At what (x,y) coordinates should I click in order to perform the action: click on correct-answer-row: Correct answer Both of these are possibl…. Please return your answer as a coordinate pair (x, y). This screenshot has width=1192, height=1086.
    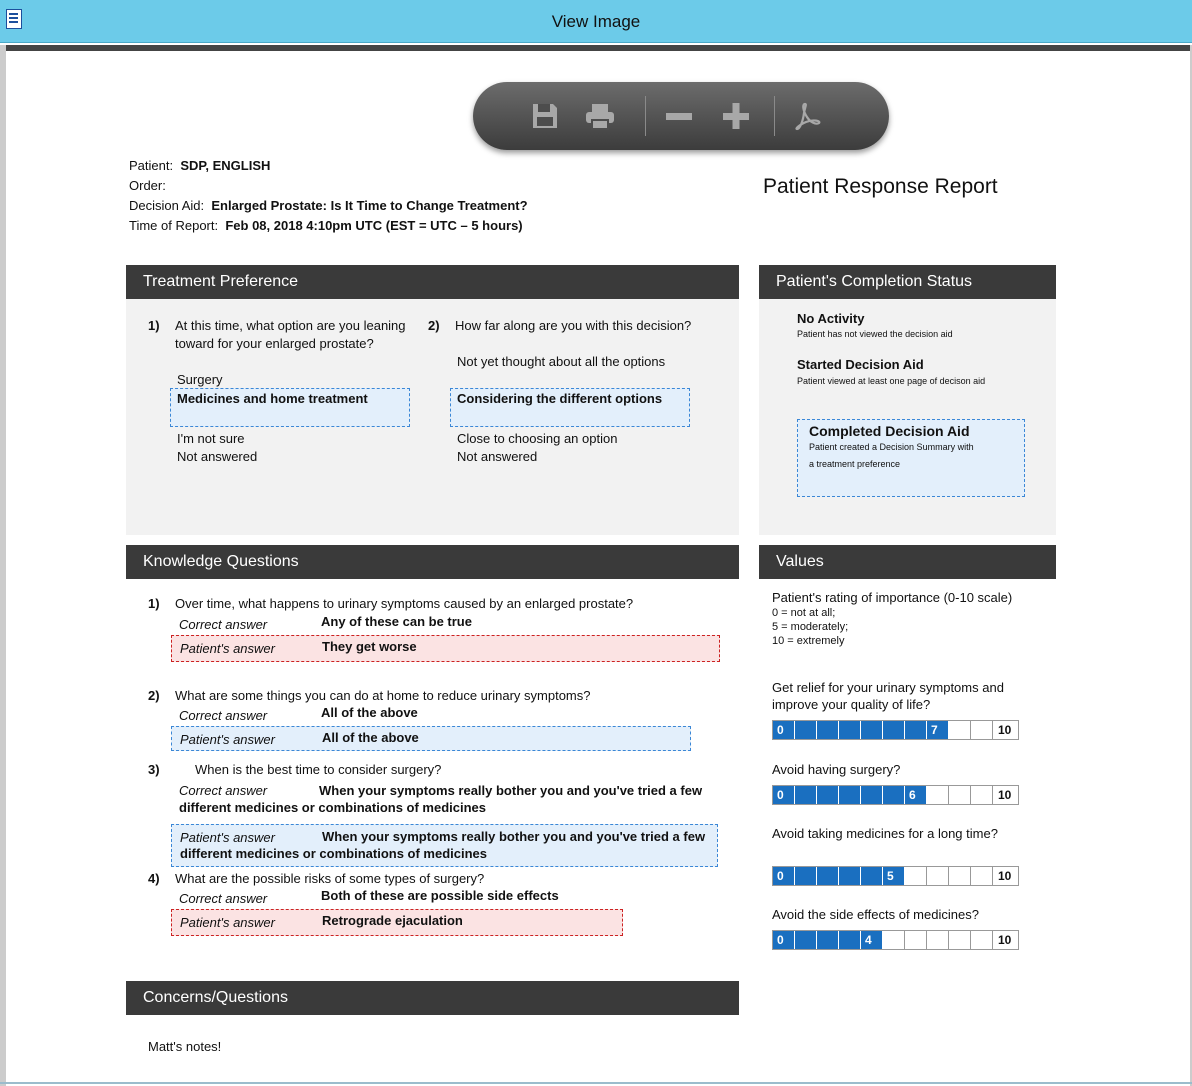
    Looking at the image, I should click on (454, 898).